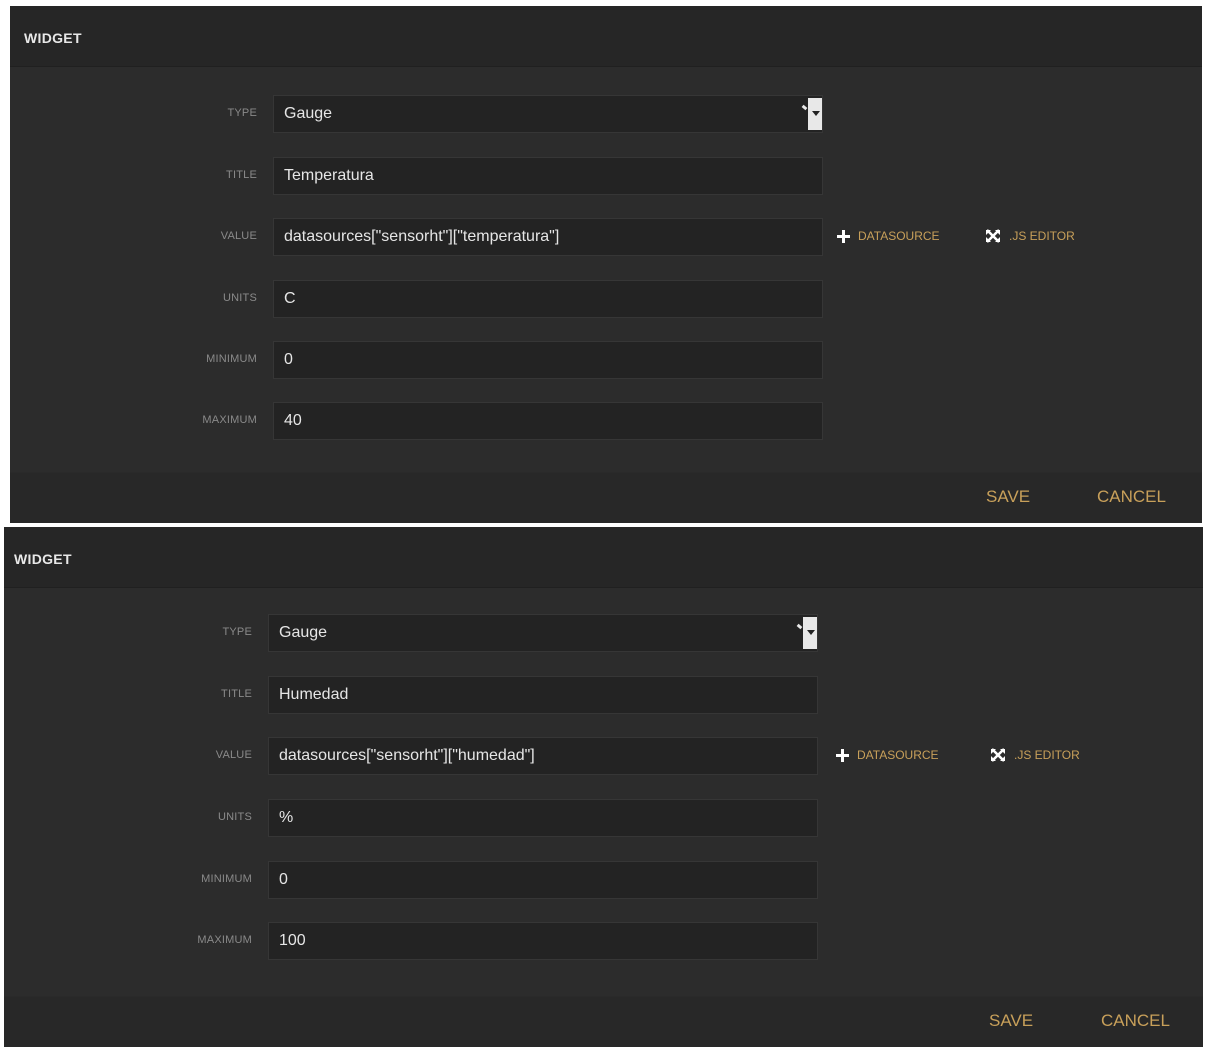  I want to click on title-input: Humedad, so click(543, 695).